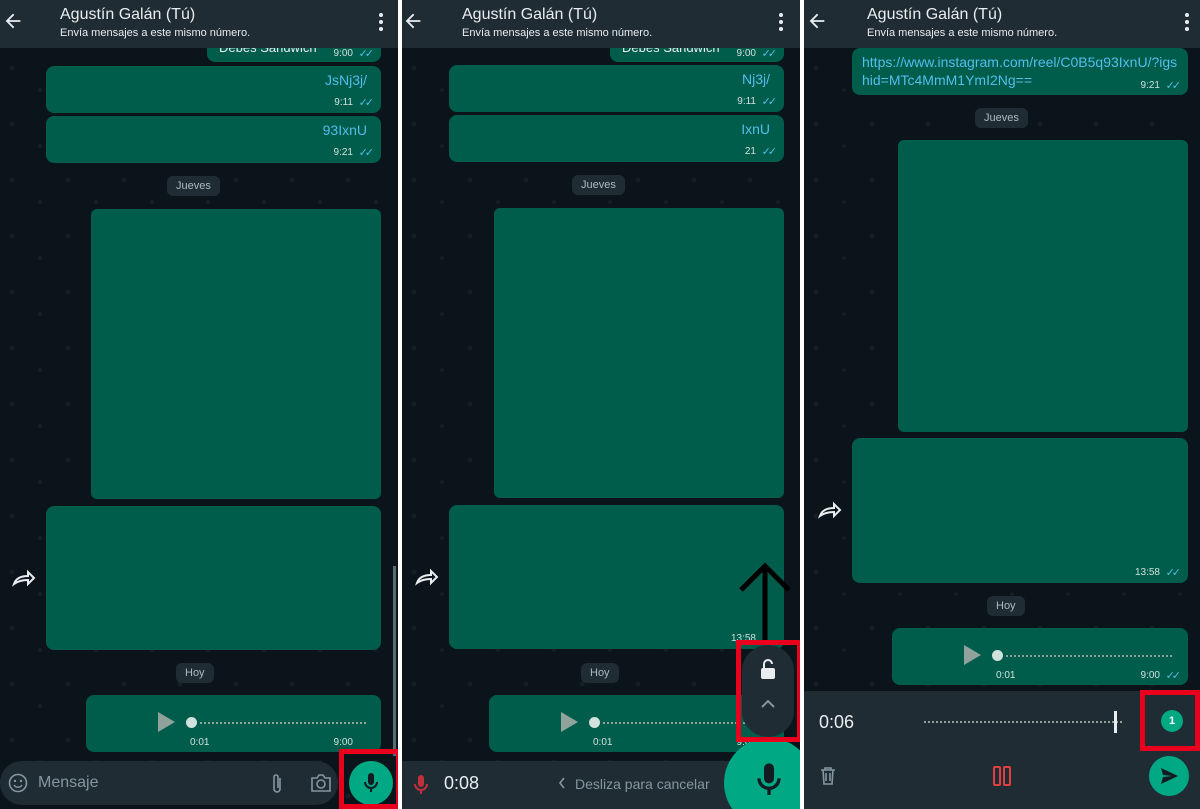 The width and height of the screenshot is (1200, 809). Describe the element at coordinates (321, 783) in the screenshot. I see `camera-icon` at that location.